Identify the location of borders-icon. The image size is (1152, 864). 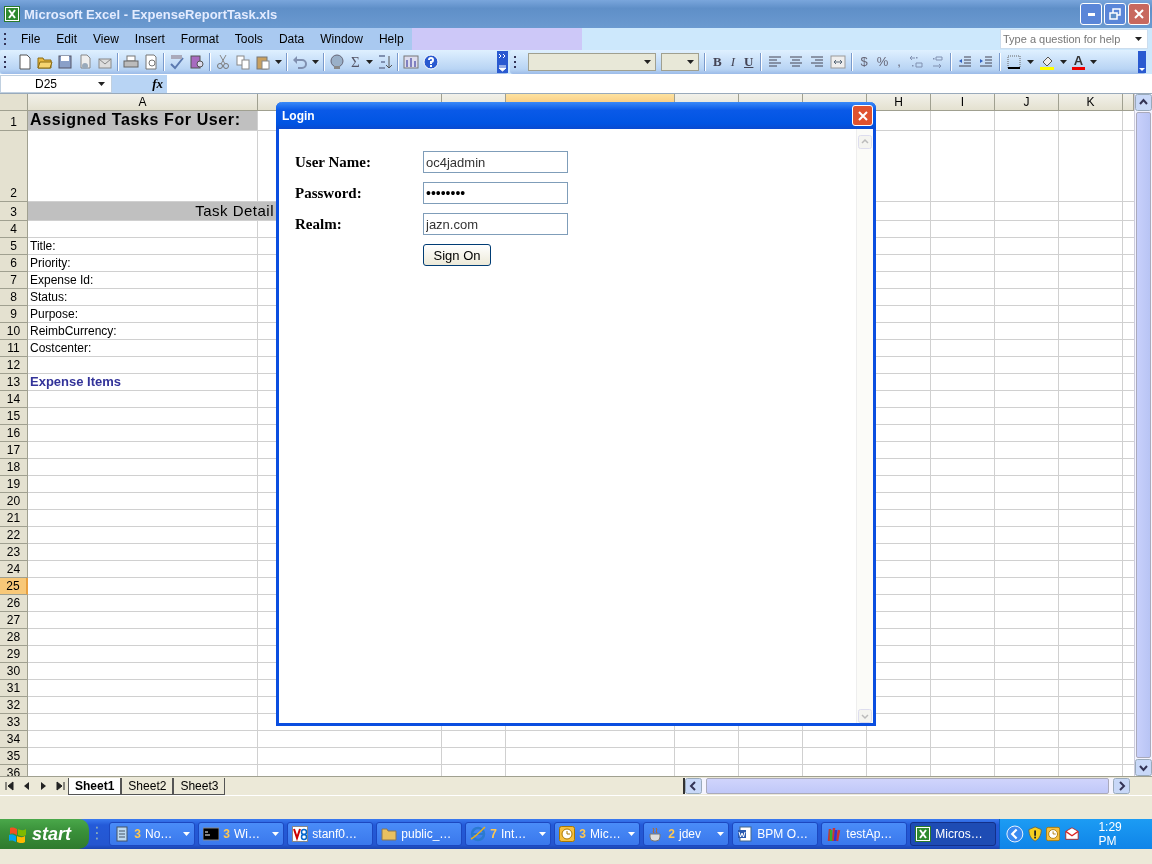
(1013, 62).